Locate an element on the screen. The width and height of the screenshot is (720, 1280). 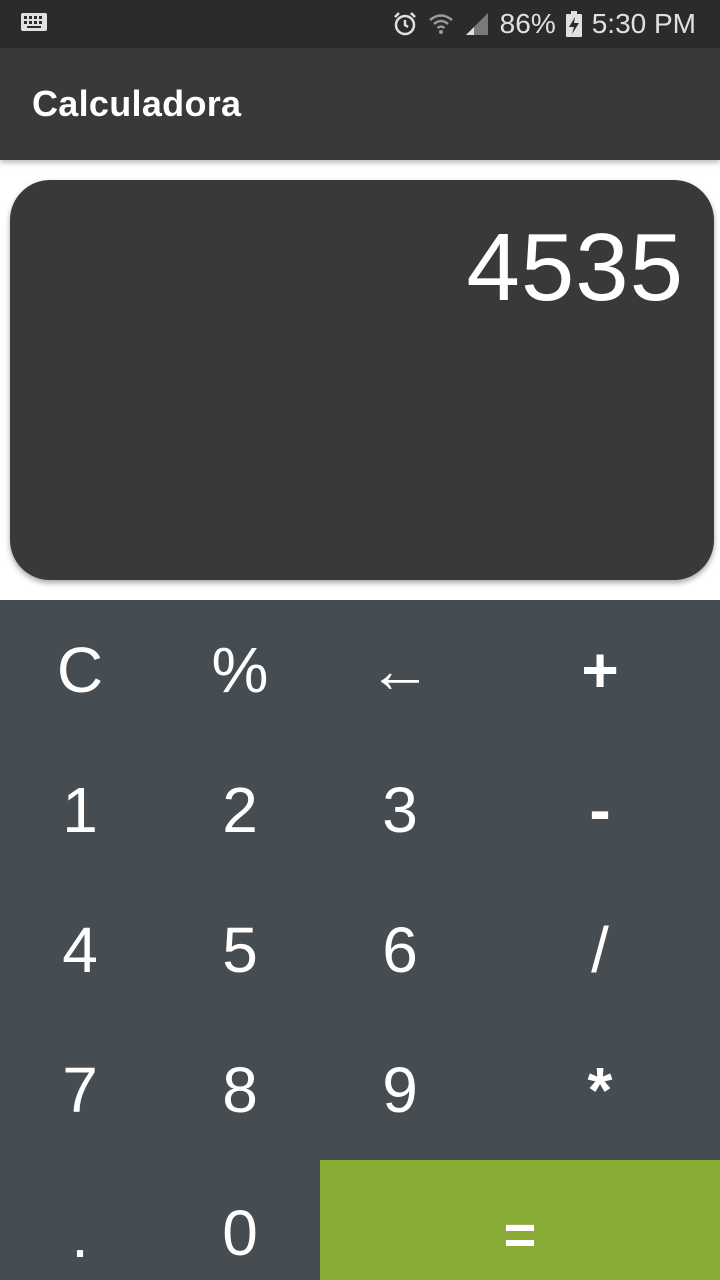
battery-percent: 86% is located at coordinates (527, 23).